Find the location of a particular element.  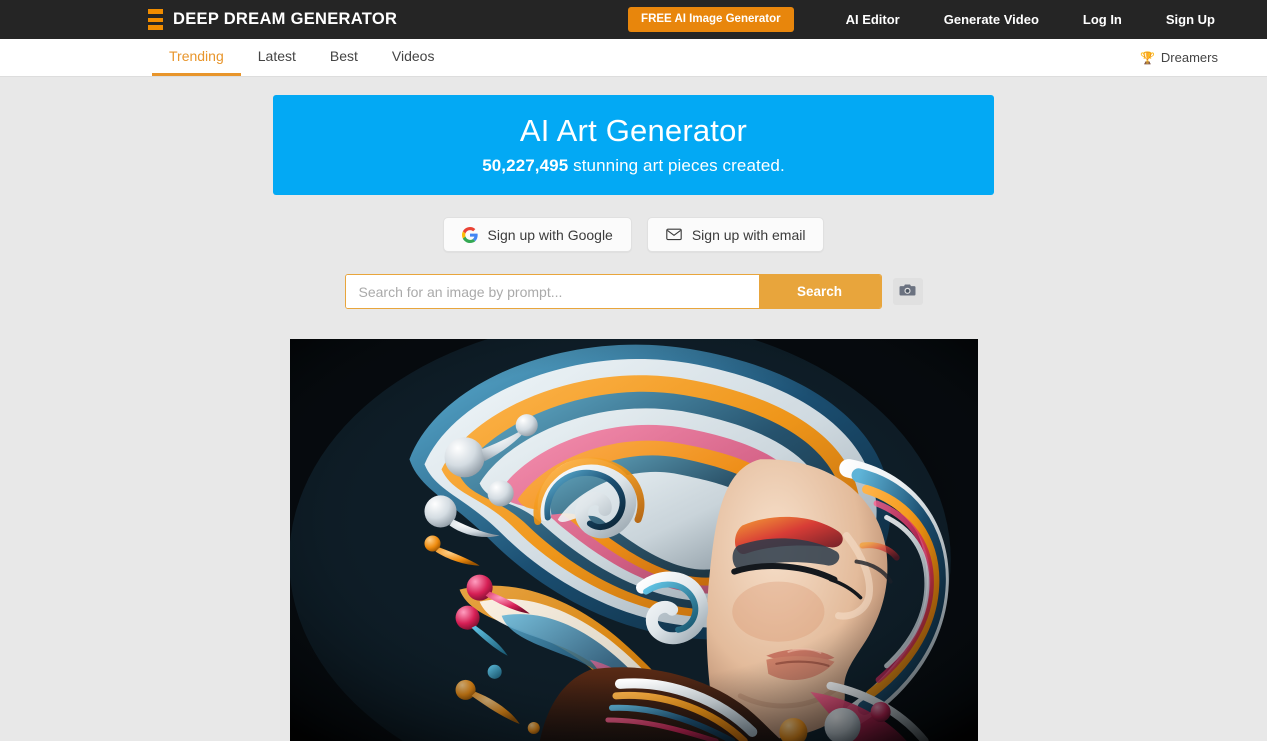

content-filter-tabs: Trending Latest Best Videos is located at coordinates (301, 57).